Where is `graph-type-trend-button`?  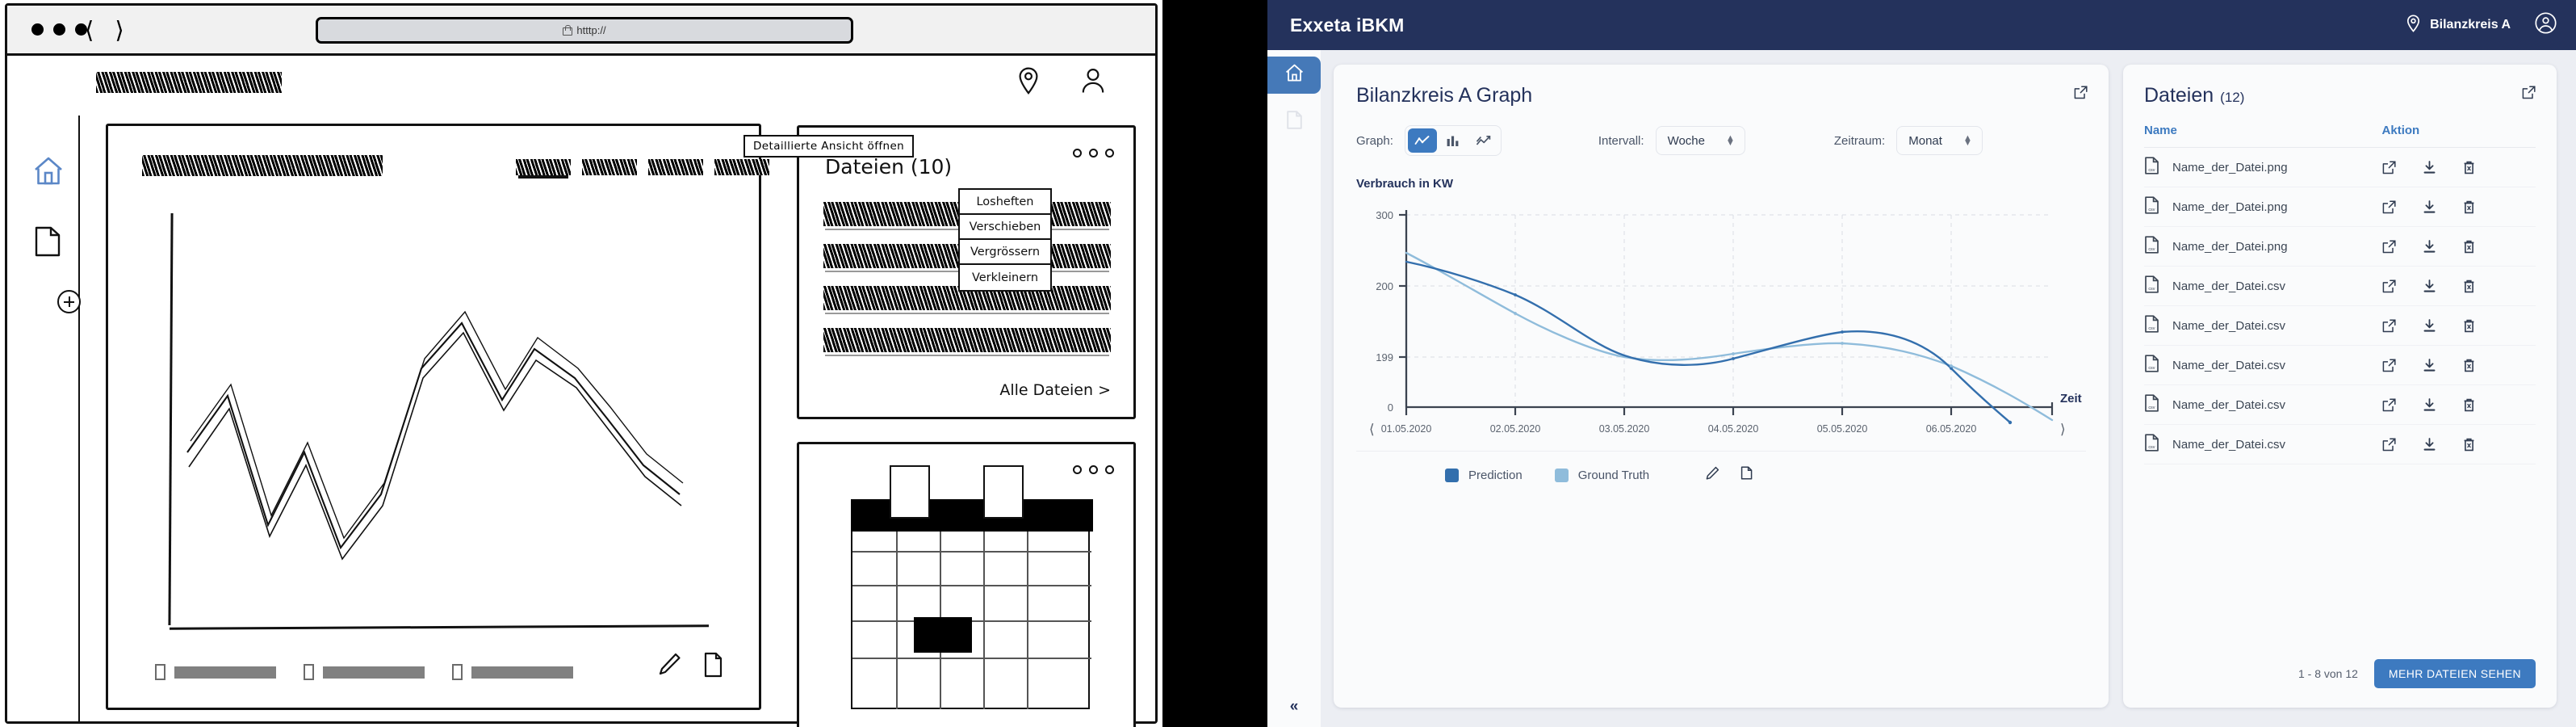
graph-type-trend-button is located at coordinates (1484, 140).